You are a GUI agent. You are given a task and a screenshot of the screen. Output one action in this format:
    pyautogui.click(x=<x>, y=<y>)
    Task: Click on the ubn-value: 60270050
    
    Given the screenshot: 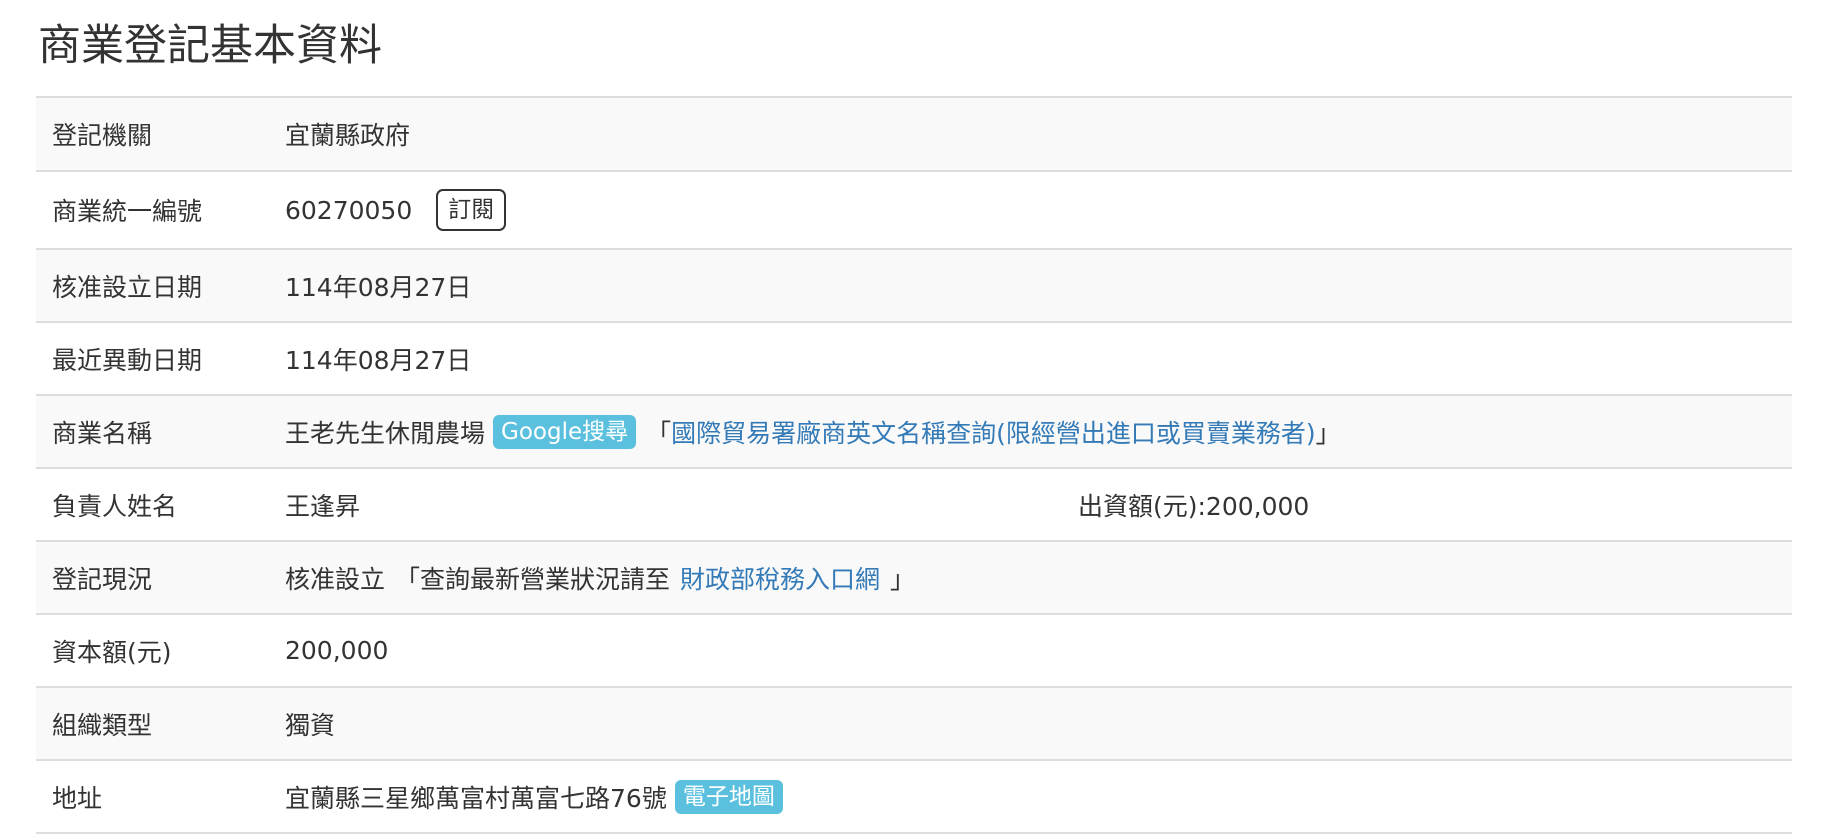 What is the action you would take?
    pyautogui.click(x=349, y=210)
    